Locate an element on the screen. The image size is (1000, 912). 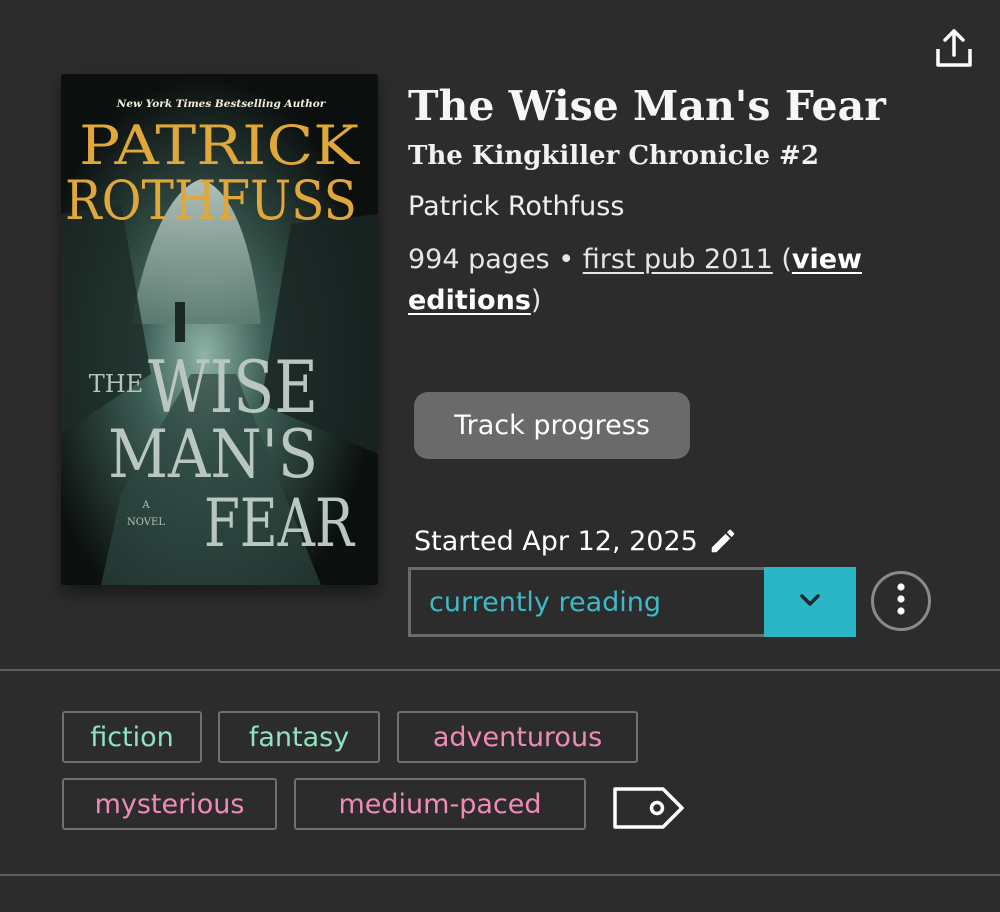
reading-status-dropdown-button is located at coordinates (810, 602).